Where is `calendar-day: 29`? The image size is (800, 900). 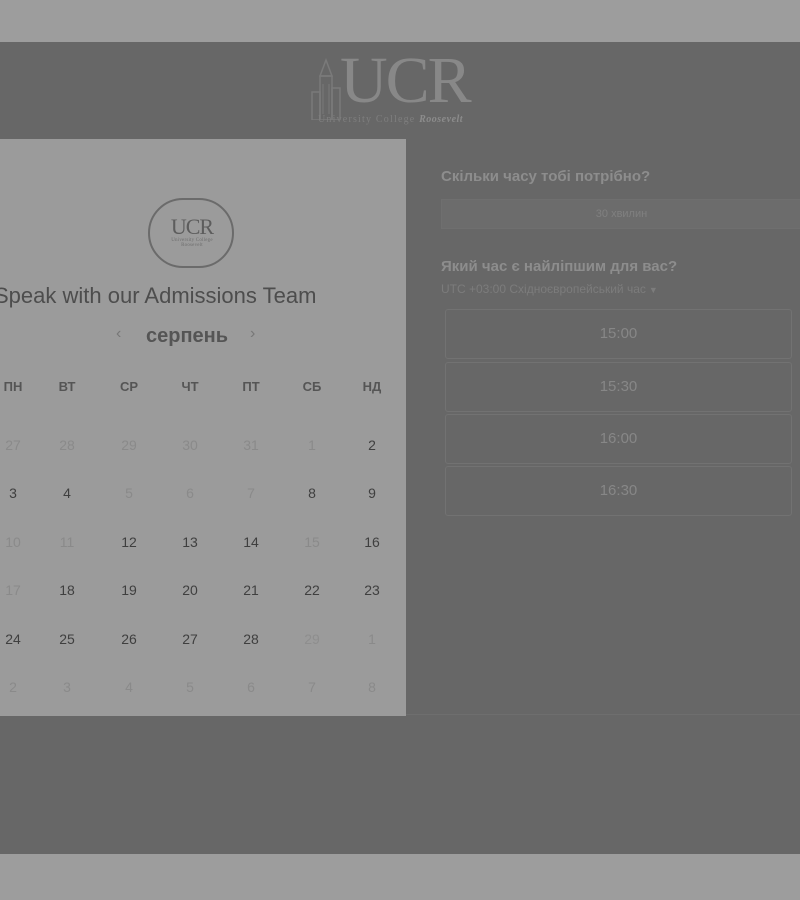
calendar-day: 29 is located at coordinates (129, 445).